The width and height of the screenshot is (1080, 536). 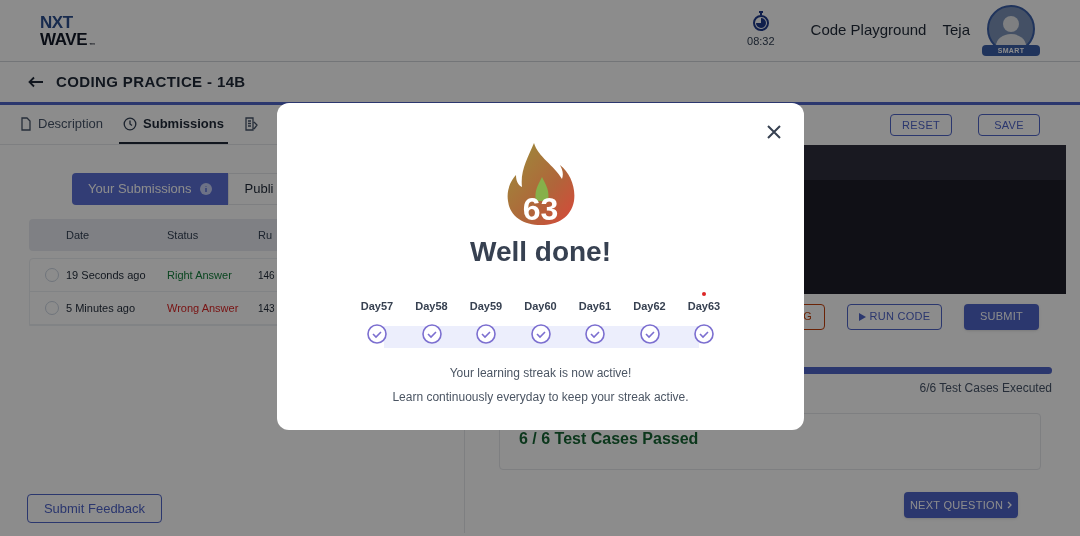 What do you see at coordinates (78, 235) in the screenshot?
I see `column-header: Date` at bounding box center [78, 235].